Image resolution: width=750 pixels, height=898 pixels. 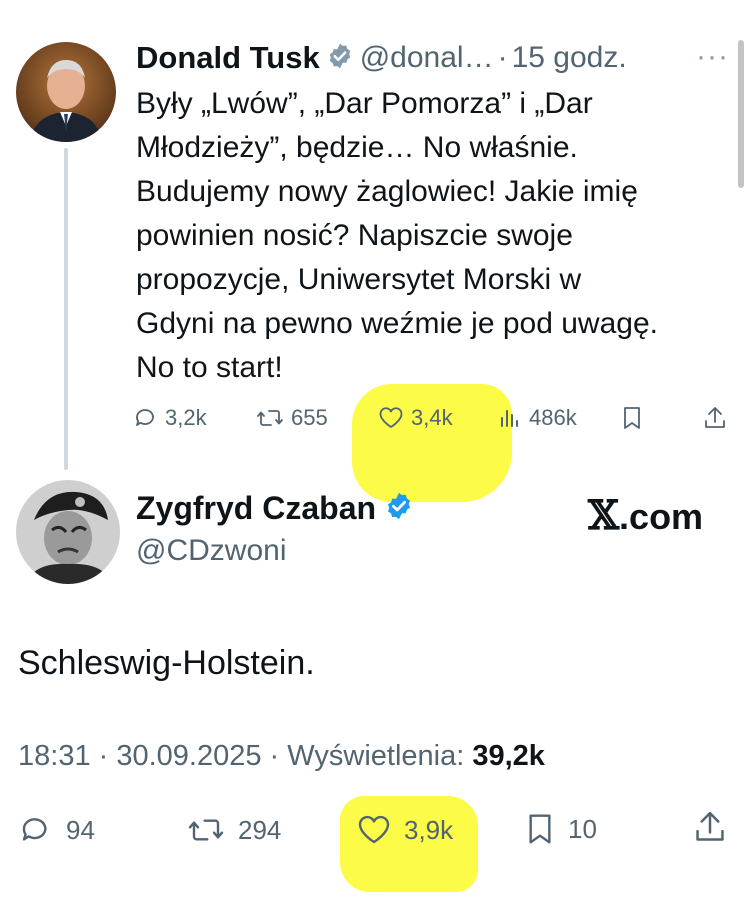 I want to click on repost-button: 655, so click(x=292, y=418).